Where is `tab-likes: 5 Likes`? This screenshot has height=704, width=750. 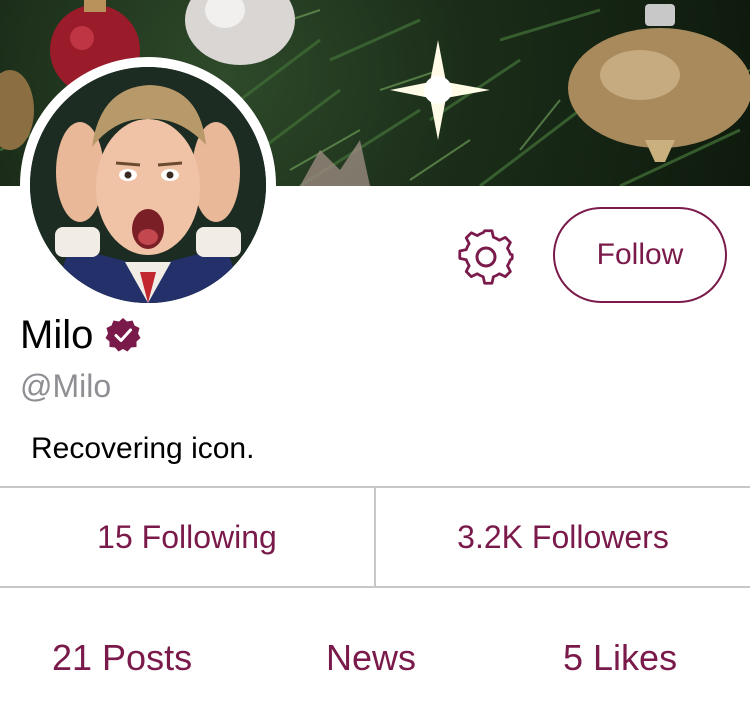
tab-likes: 5 Likes is located at coordinates (620, 658).